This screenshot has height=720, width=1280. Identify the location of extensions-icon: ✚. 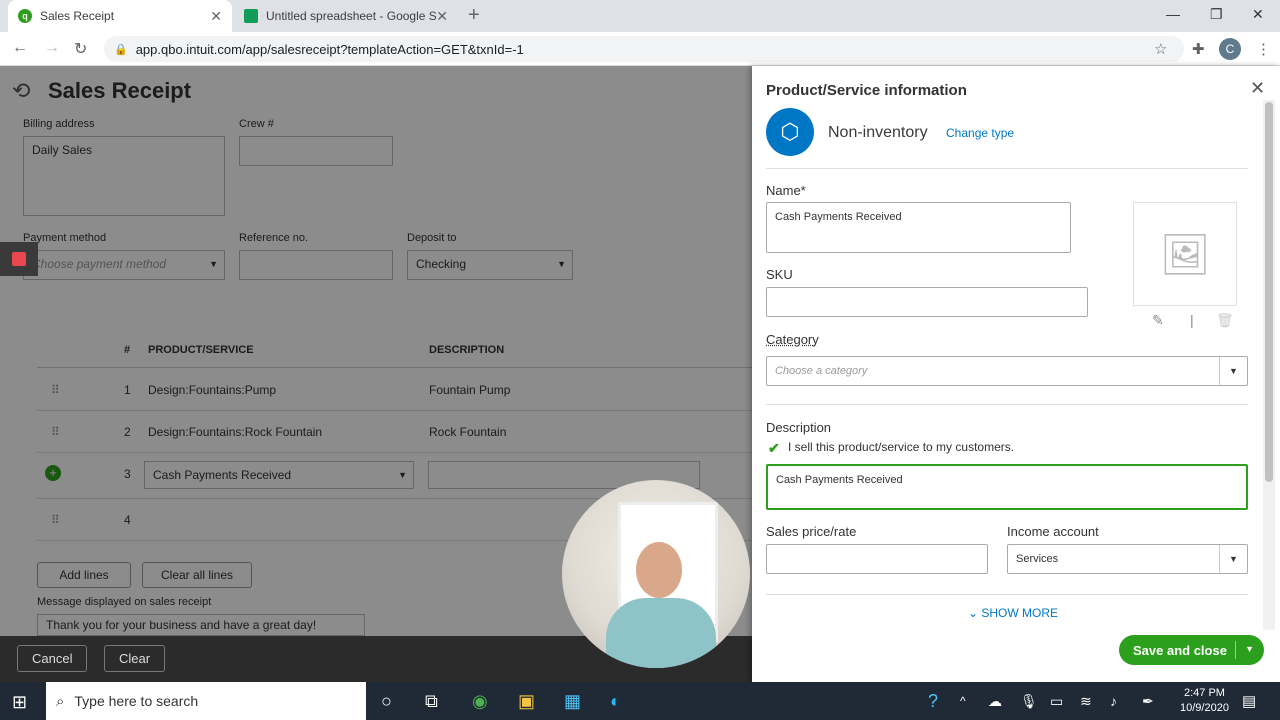
(1198, 49).